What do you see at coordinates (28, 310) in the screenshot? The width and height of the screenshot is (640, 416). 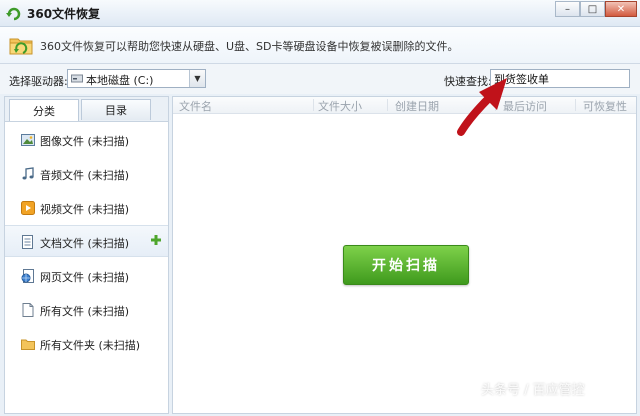 I see `file-icon` at bounding box center [28, 310].